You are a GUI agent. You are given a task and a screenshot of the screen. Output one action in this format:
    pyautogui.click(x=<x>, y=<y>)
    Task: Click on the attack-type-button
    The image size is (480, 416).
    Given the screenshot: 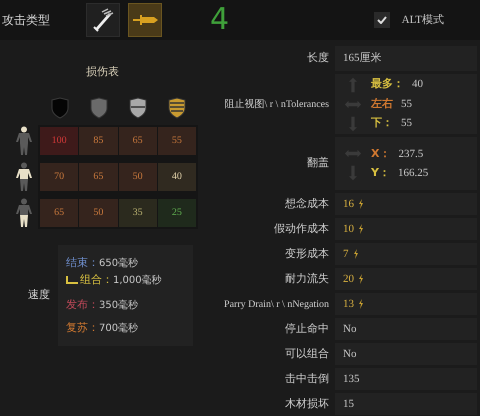 What is the action you would take?
    pyautogui.click(x=103, y=20)
    